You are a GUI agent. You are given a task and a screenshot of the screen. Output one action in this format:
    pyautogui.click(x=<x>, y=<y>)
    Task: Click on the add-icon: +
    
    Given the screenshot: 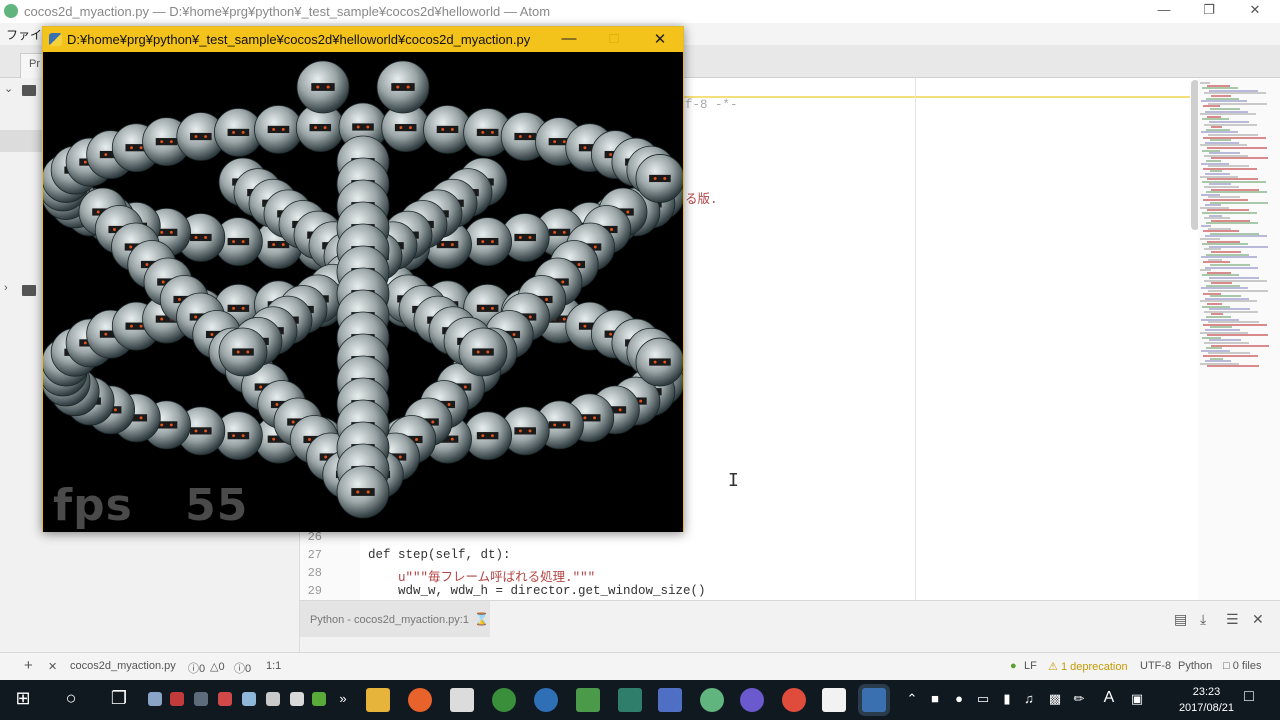 What is the action you would take?
    pyautogui.click(x=28, y=665)
    